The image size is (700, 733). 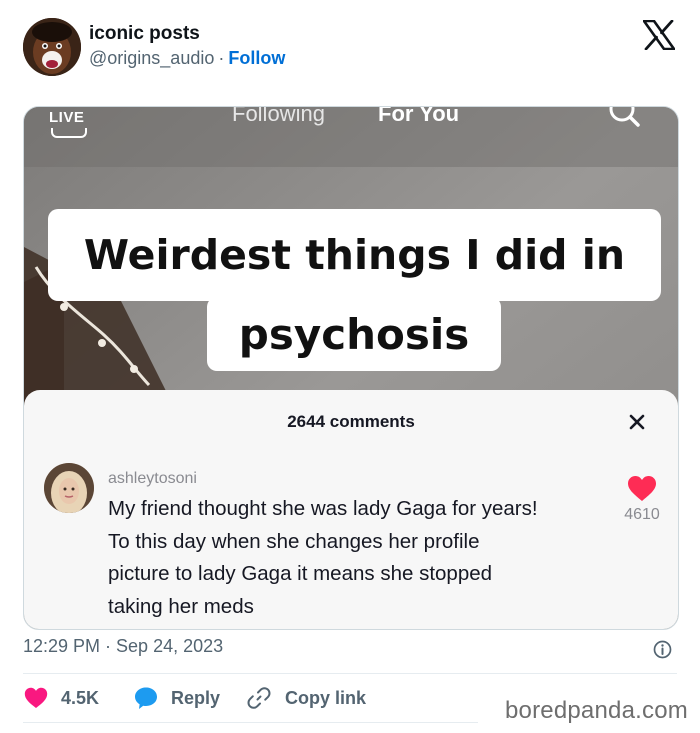 I want to click on reply-button: Reply, so click(x=177, y=698).